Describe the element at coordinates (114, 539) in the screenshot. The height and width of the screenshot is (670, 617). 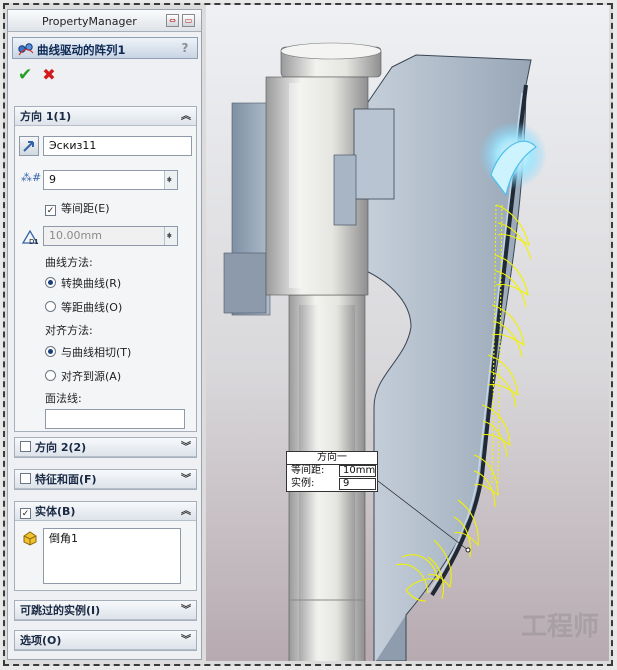
I see `list-item: 倒角1` at that location.